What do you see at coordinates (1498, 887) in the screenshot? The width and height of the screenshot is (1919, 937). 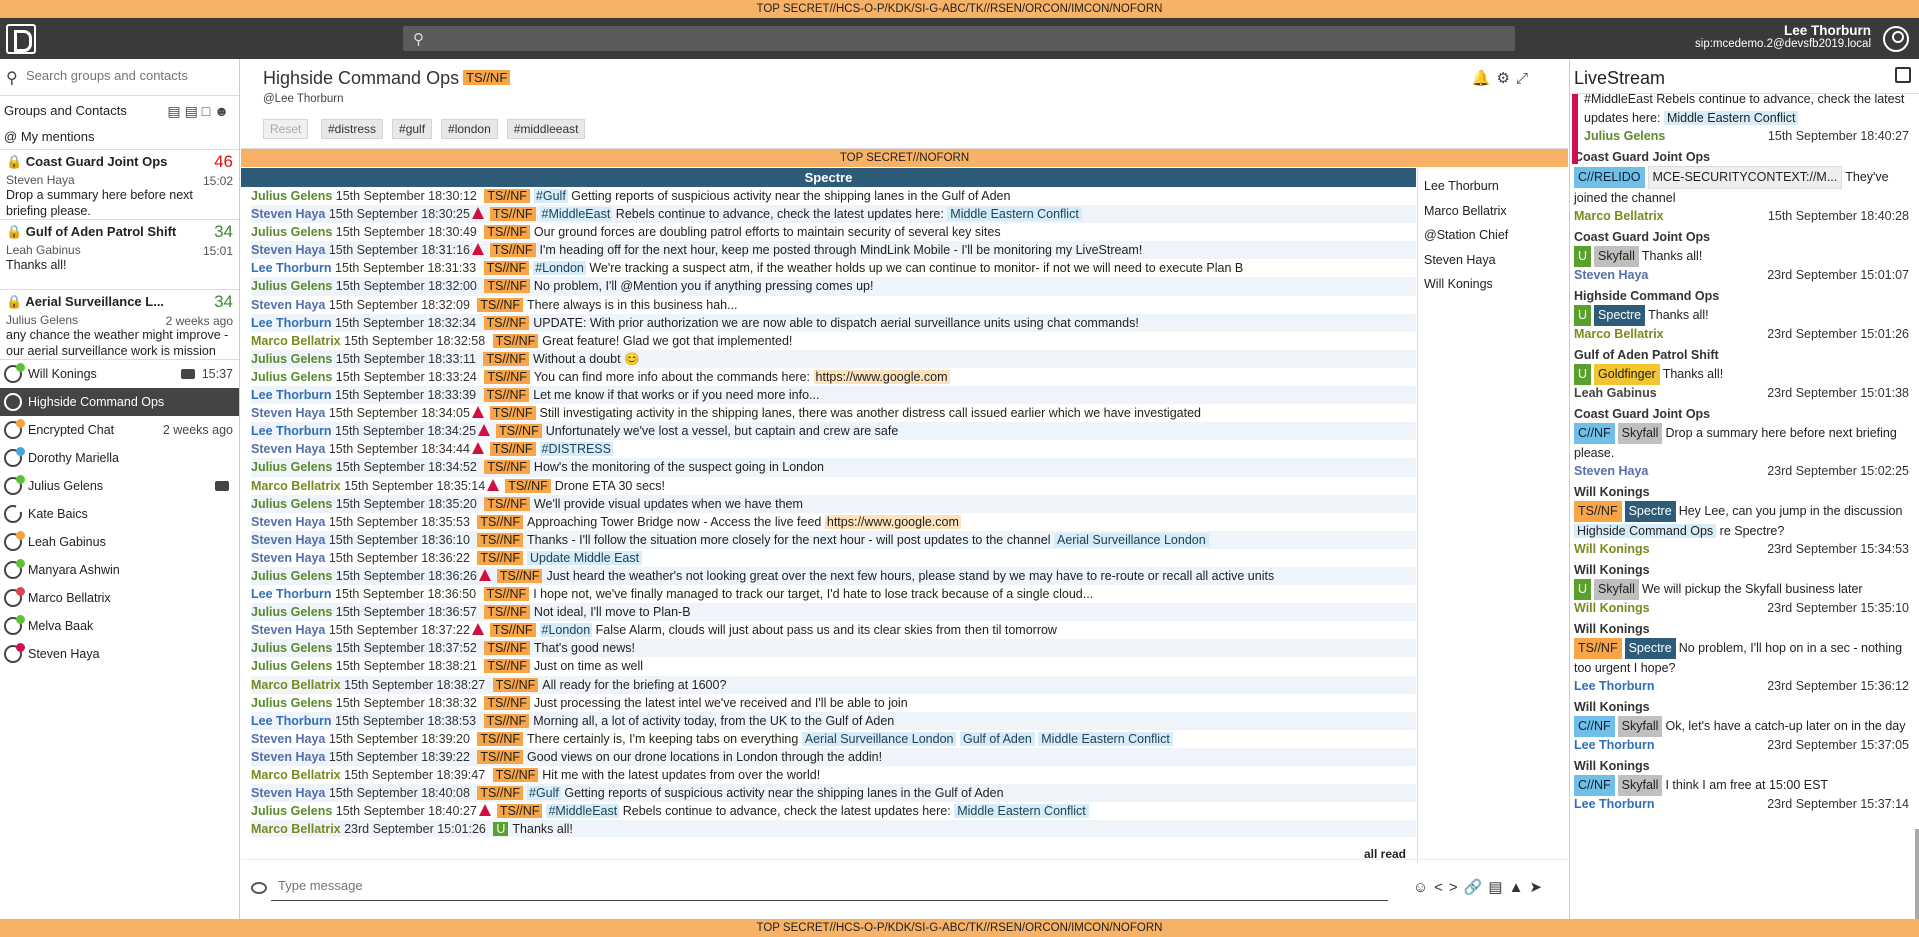 I see `file-icon: ▤` at bounding box center [1498, 887].